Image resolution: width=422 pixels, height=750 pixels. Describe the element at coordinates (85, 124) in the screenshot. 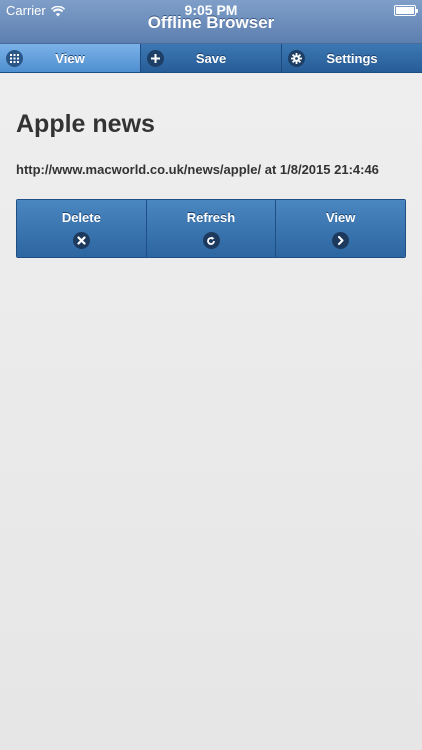

I see `page-title: Apple news` at that location.